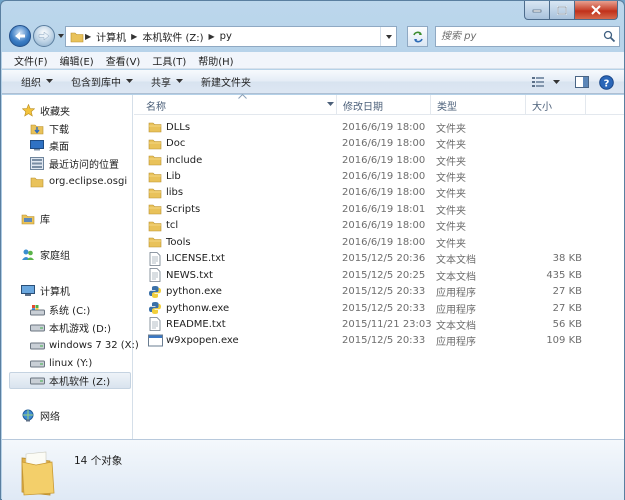 This screenshot has height=500, width=625. What do you see at coordinates (123, 60) in the screenshot?
I see `menu-view: 查看(V)` at bounding box center [123, 60].